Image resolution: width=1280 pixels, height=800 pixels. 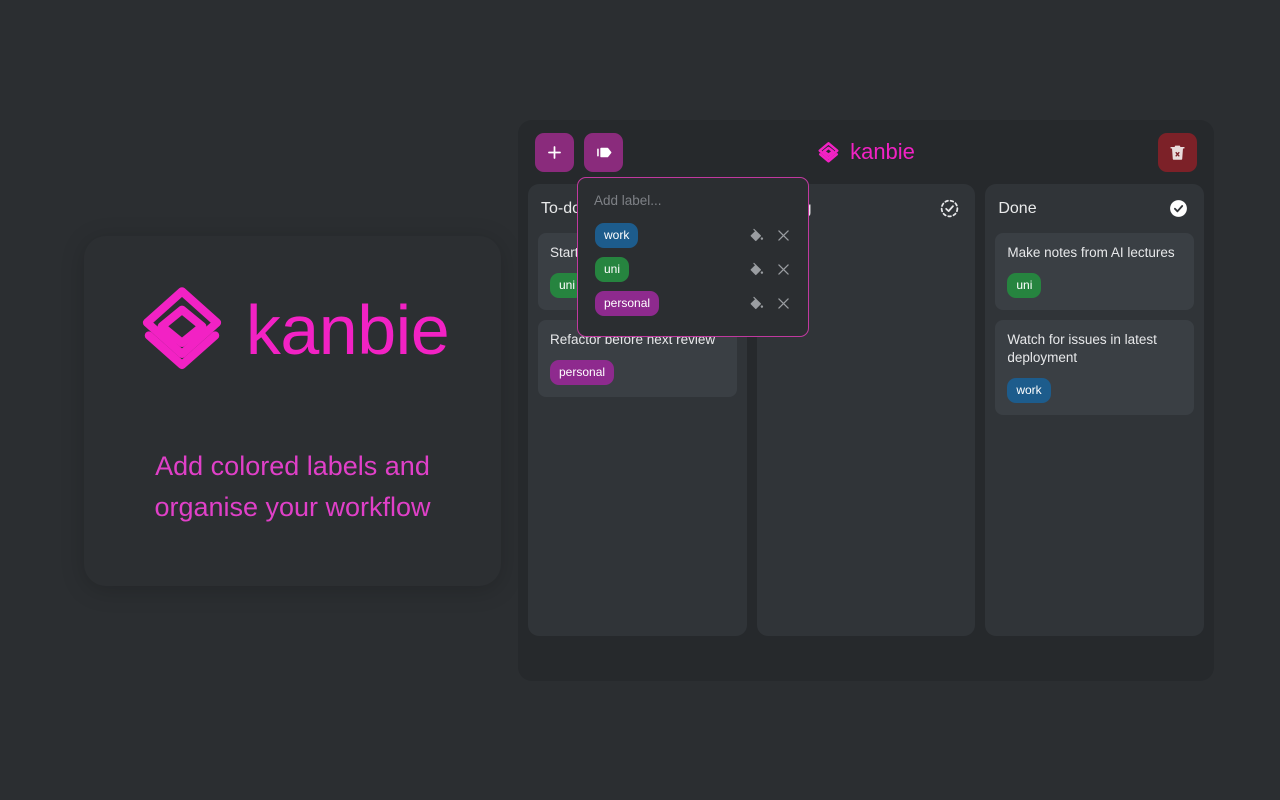 I want to click on delete-board-button, so click(x=1177, y=152).